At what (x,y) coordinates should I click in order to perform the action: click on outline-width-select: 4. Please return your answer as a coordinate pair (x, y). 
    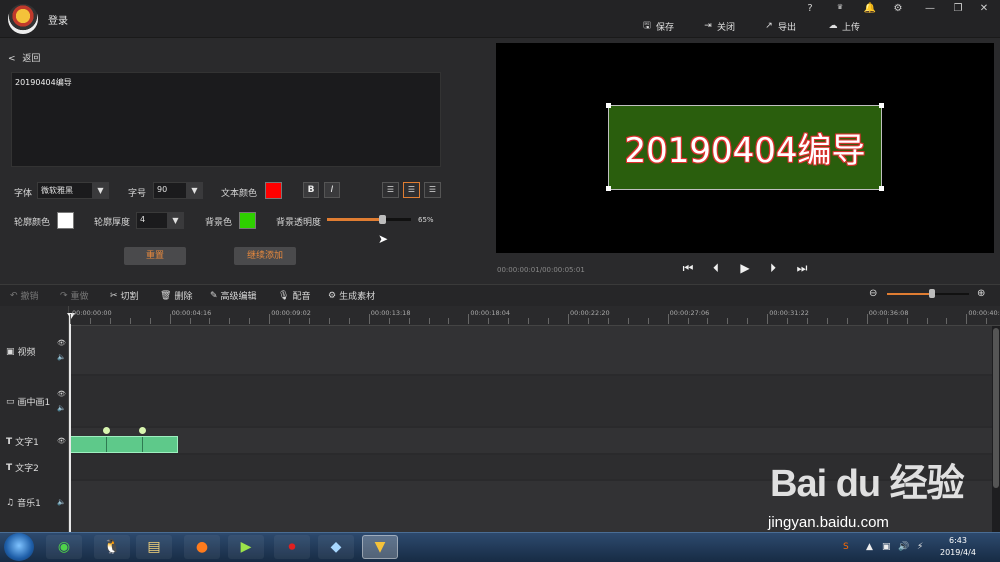
    Looking at the image, I should click on (152, 220).